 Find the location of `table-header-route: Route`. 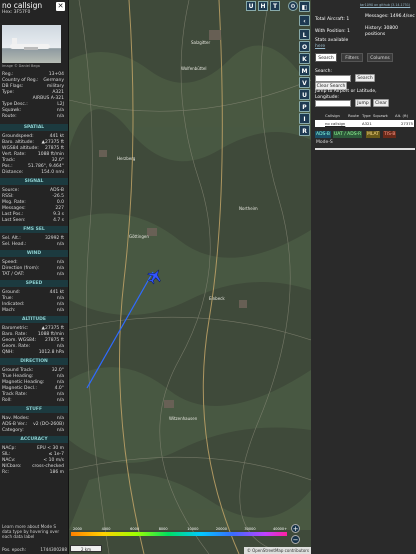

table-header-route: Route is located at coordinates (353, 115).